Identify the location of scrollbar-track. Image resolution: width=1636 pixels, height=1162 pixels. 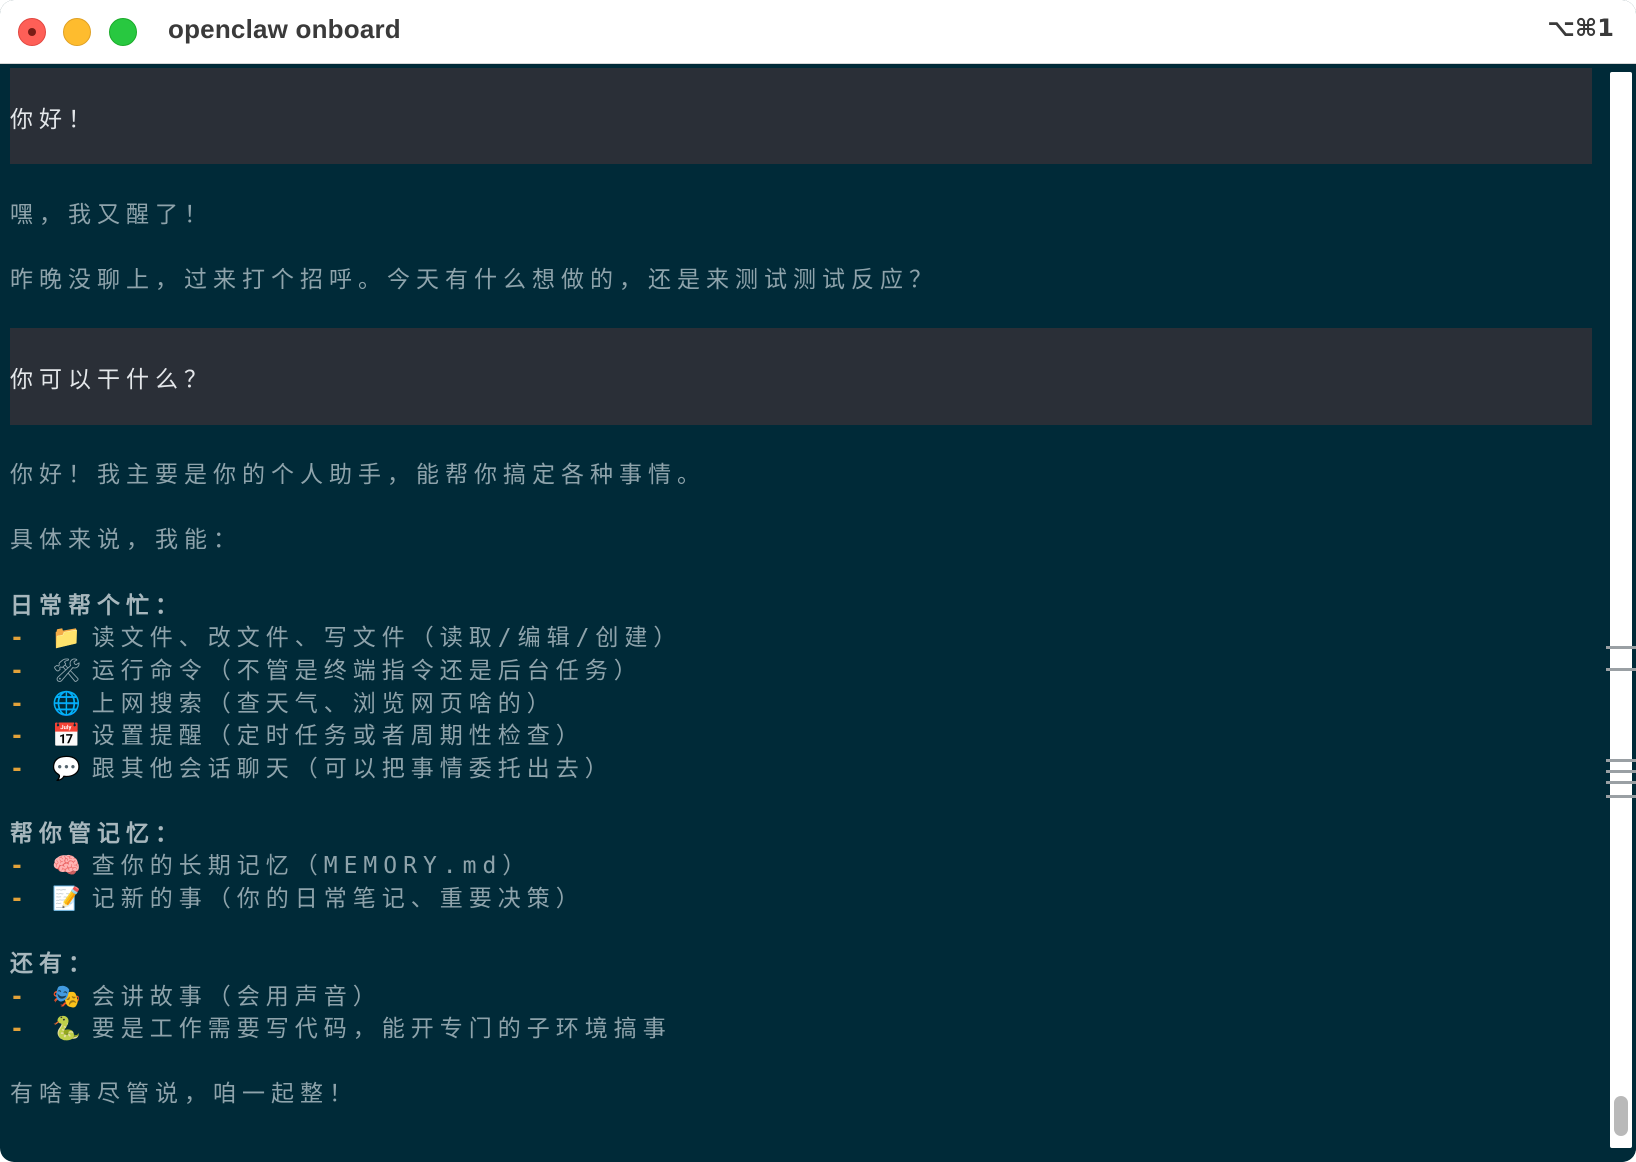
(1621, 610).